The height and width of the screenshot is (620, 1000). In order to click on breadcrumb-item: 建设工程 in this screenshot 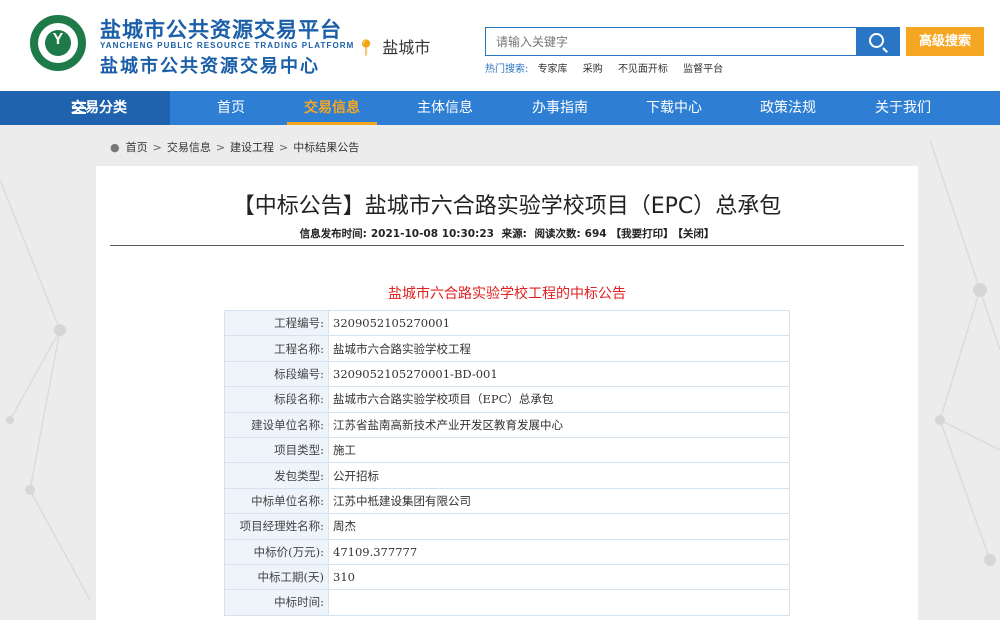, I will do `click(252, 147)`.